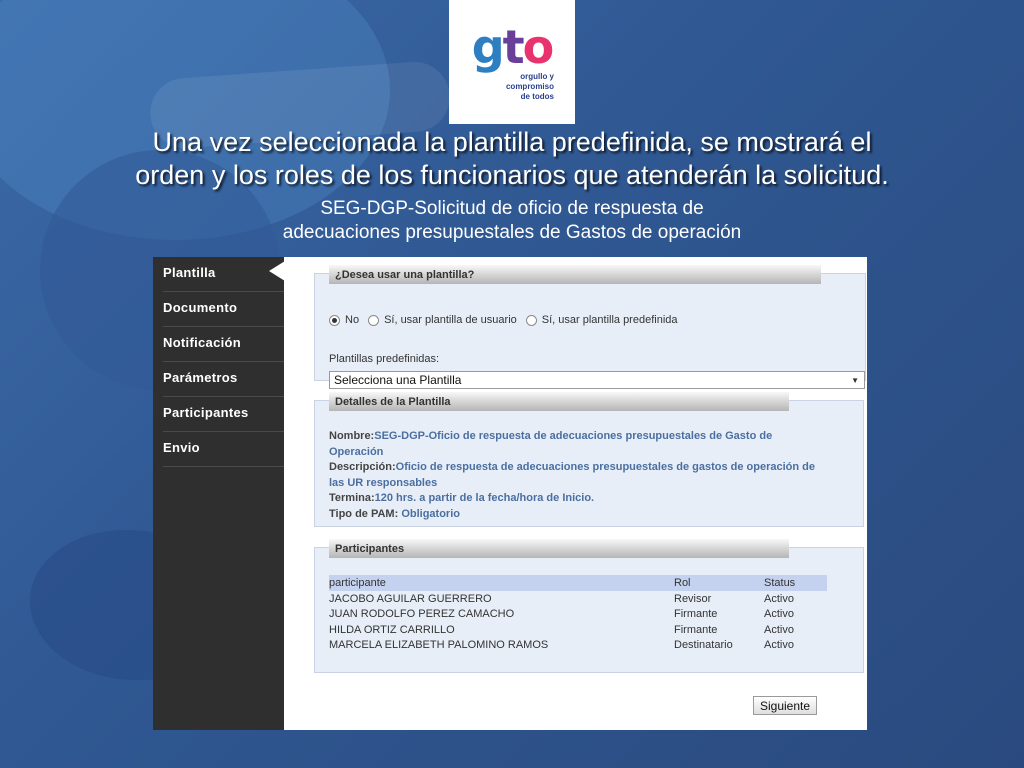 This screenshot has height=768, width=1024. I want to click on sidebar-item-envio: Envio, so click(223, 449).